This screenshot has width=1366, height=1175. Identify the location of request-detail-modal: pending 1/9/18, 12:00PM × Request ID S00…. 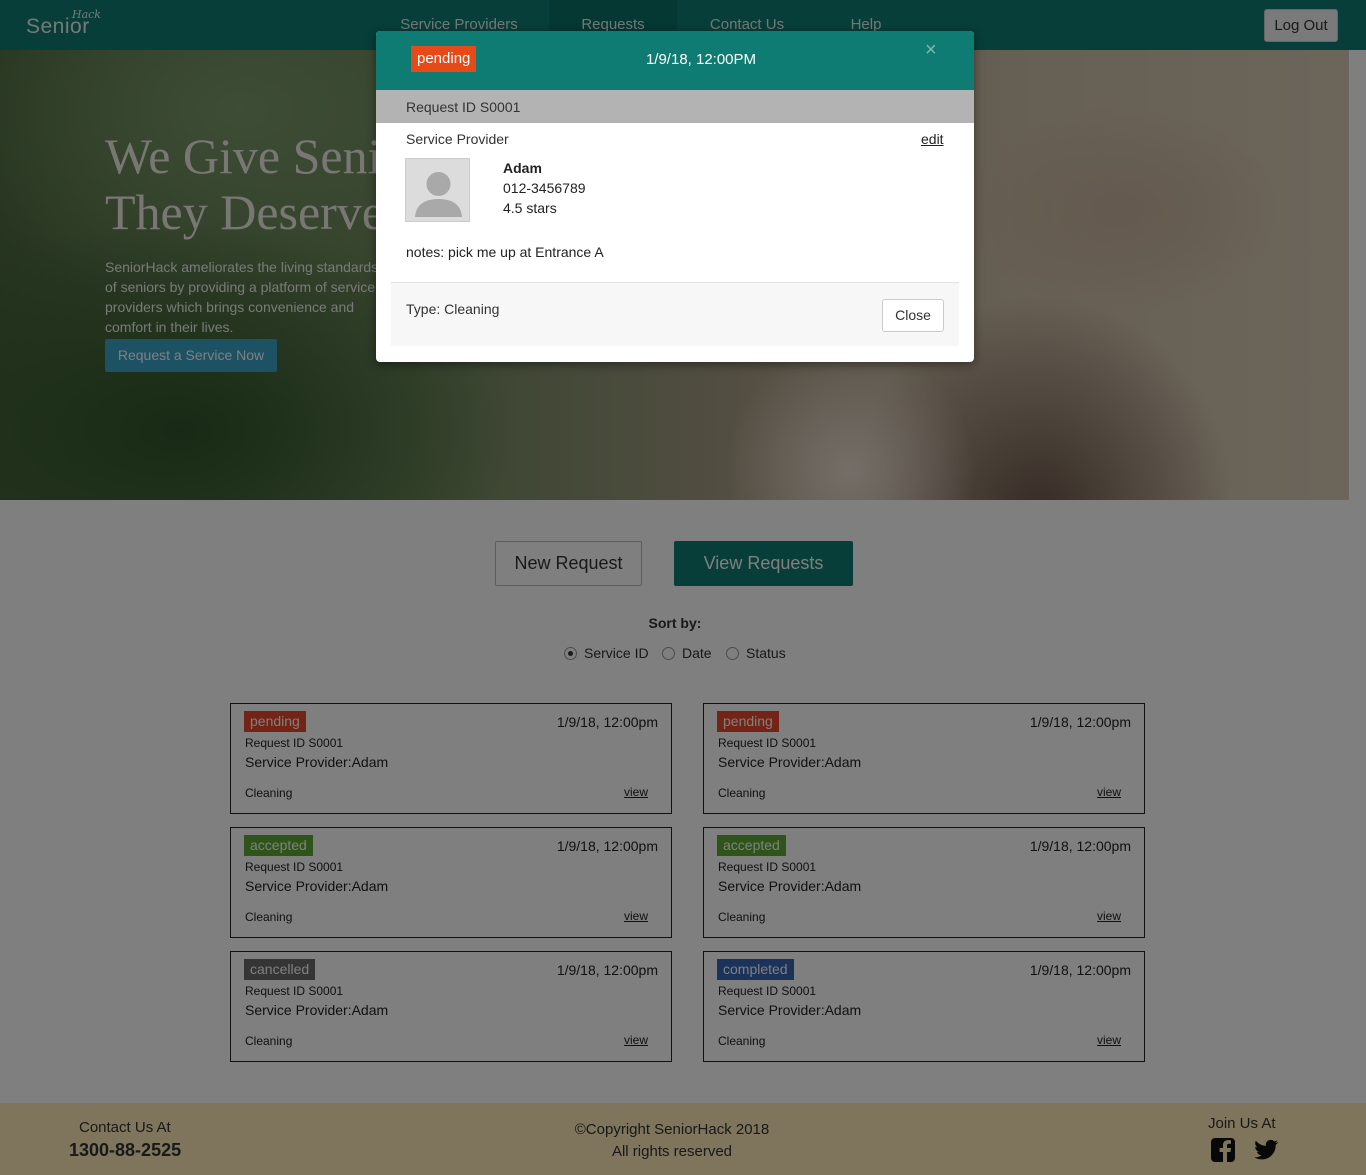
(675, 196).